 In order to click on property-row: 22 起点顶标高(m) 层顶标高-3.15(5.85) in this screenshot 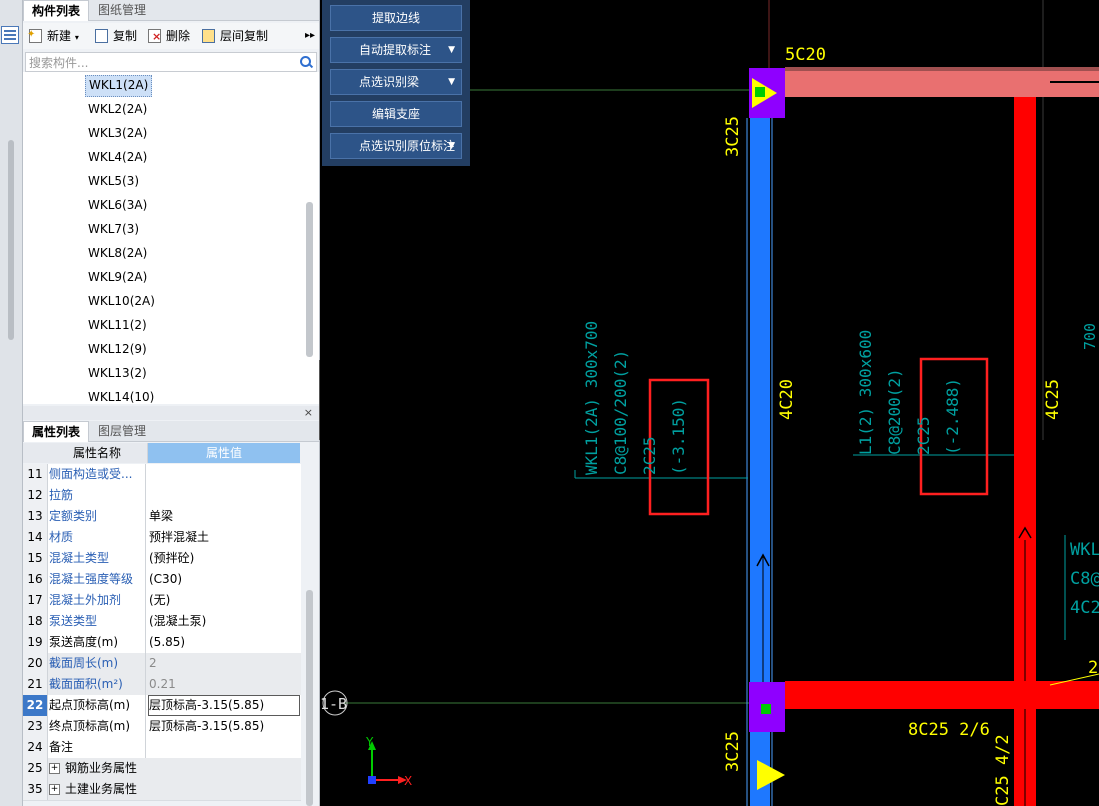, I will do `click(162, 706)`.